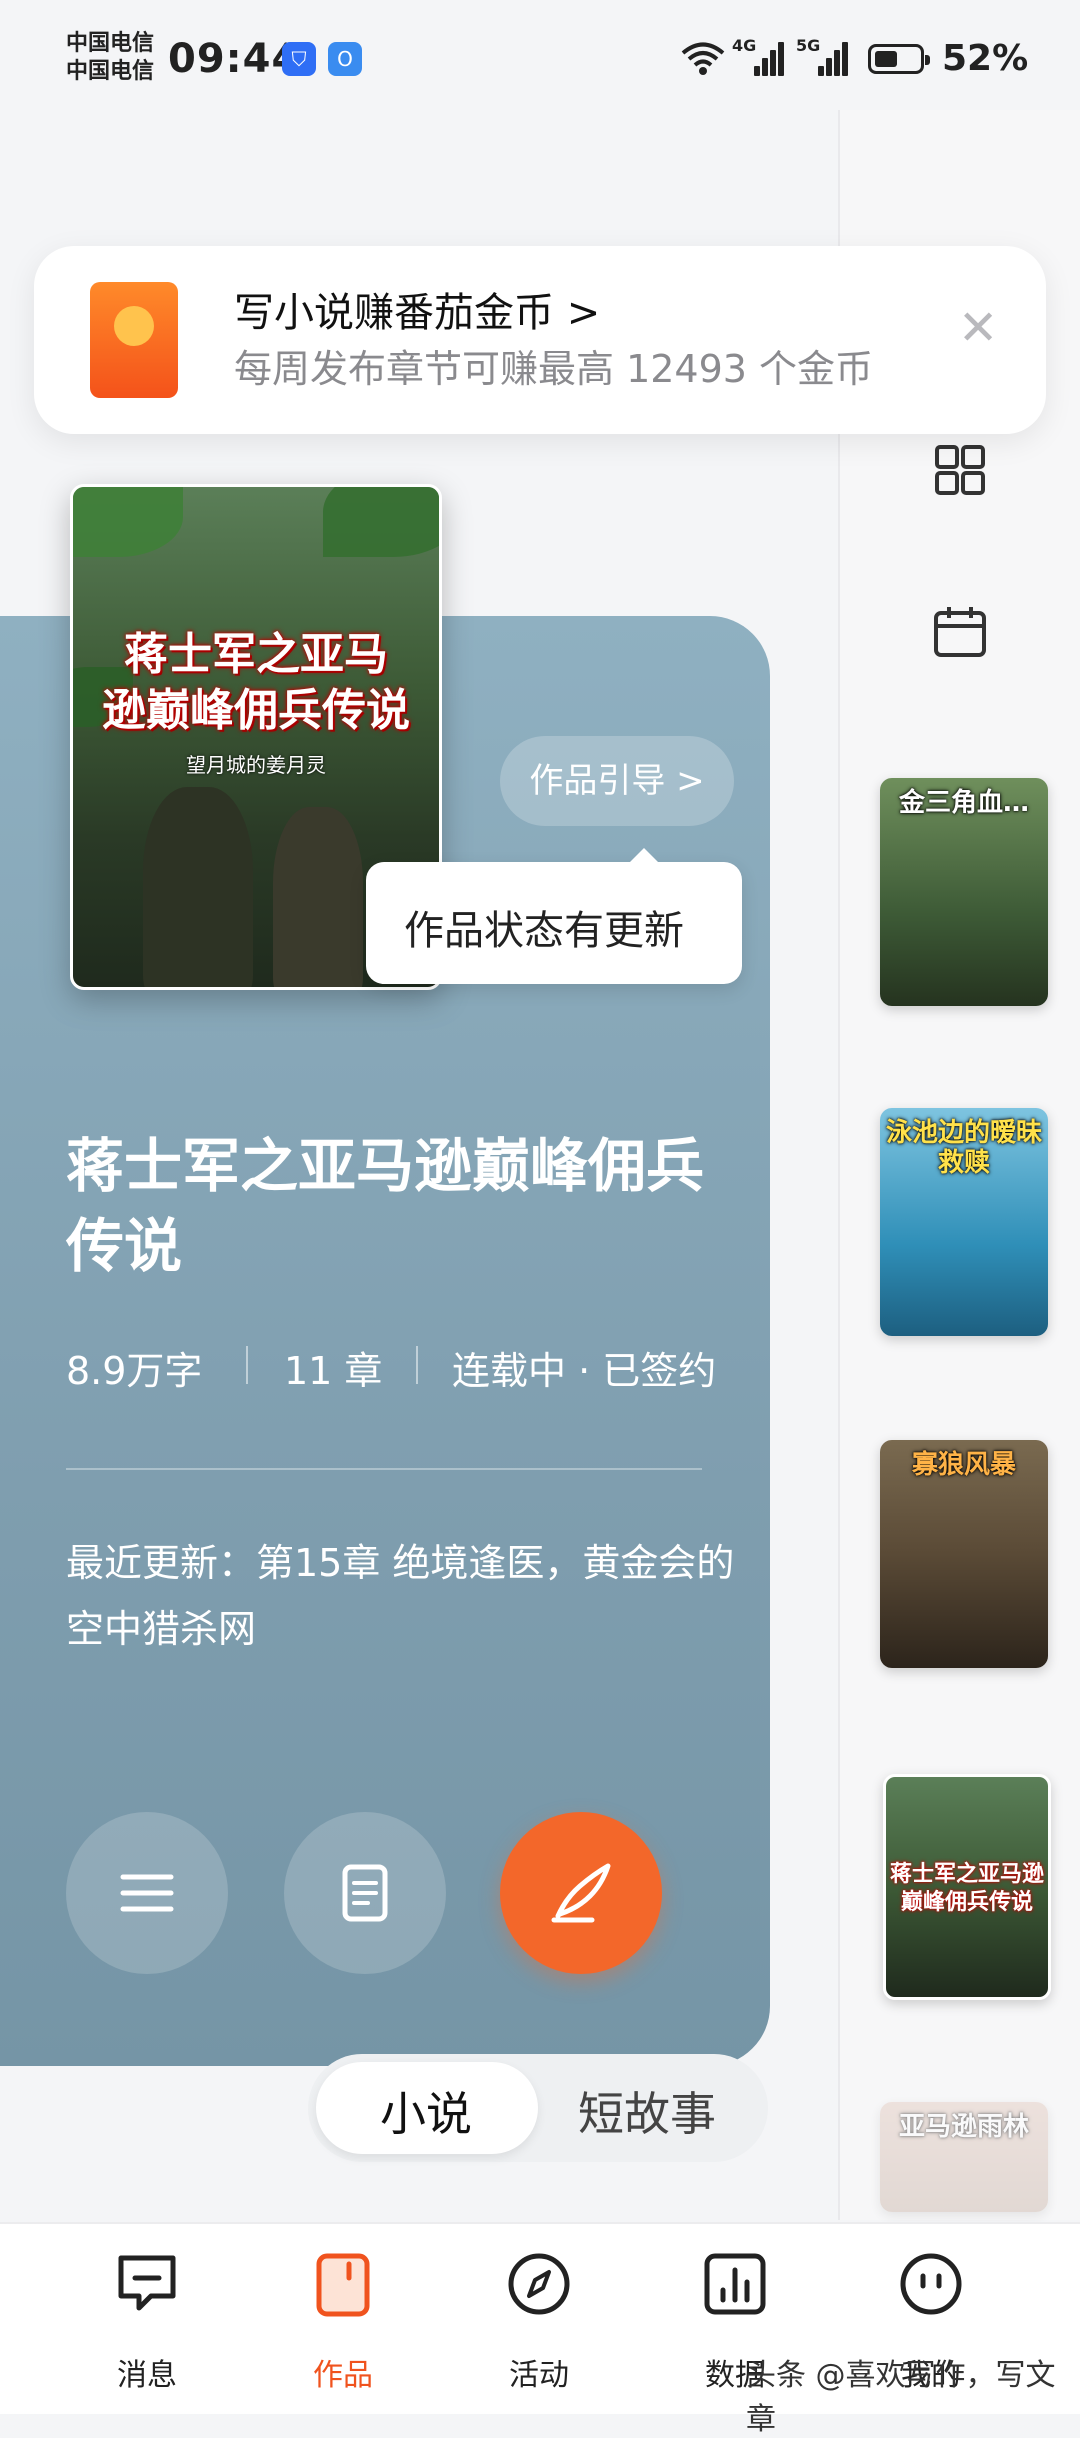 This screenshot has width=1080, height=2438. I want to click on nav-activity-label: 活动, so click(539, 2375).